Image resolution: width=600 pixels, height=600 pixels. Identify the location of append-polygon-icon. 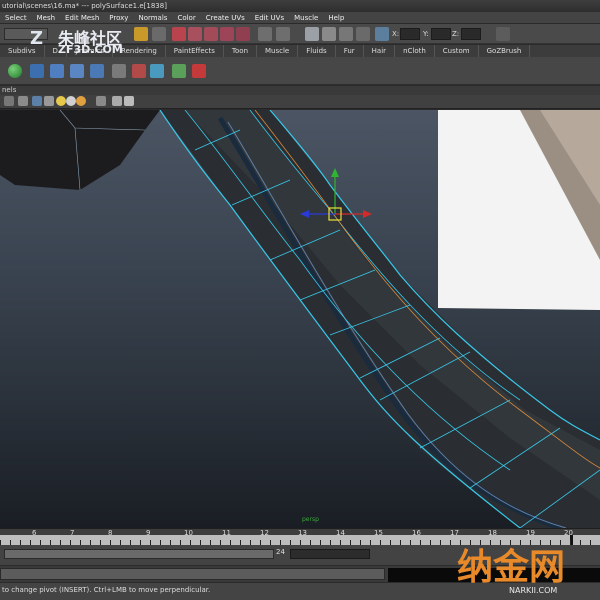
(97, 71).